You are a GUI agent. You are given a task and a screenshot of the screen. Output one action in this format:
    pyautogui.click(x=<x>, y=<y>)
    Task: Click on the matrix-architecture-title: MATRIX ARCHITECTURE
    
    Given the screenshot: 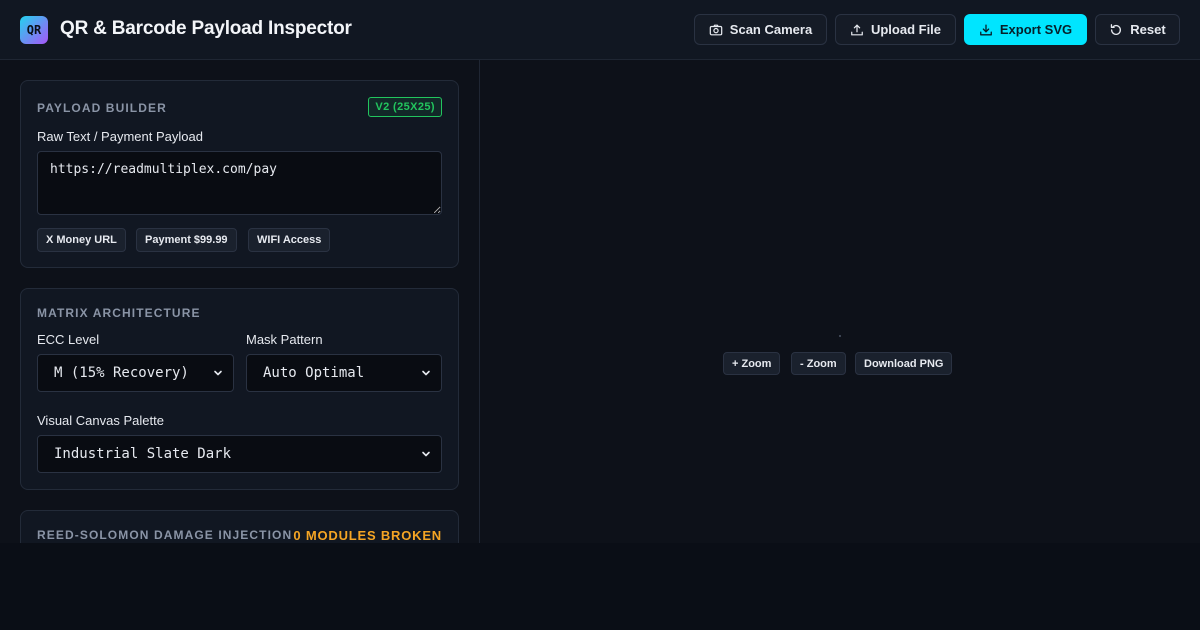 What is the action you would take?
    pyautogui.click(x=119, y=313)
    